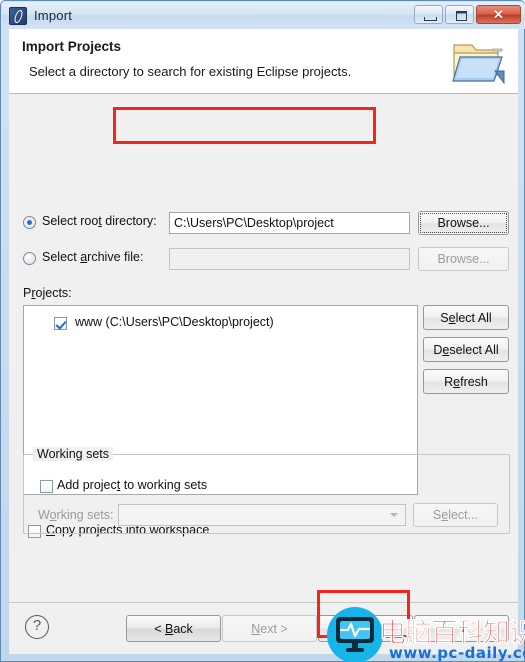 This screenshot has height=662, width=525. Describe the element at coordinates (29, 222) in the screenshot. I see `radio-select-root-directory` at that location.